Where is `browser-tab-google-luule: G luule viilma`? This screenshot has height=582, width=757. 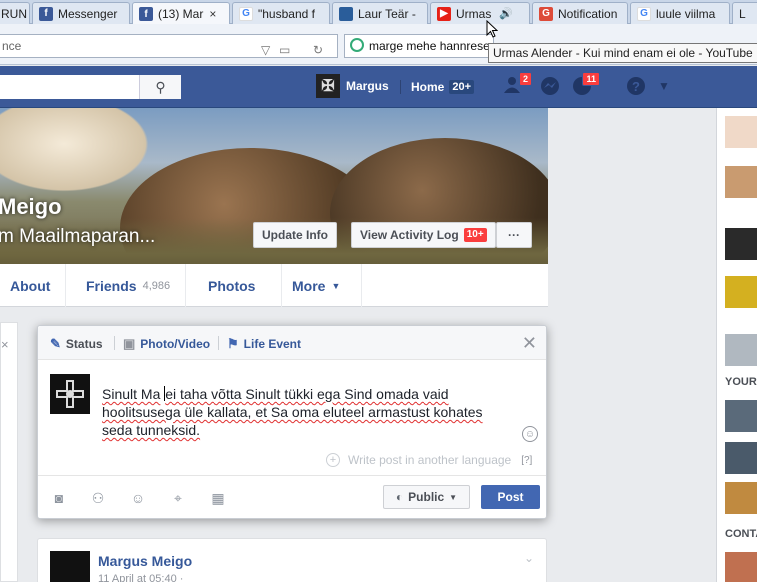
browser-tab-google-luule: G luule viilma is located at coordinates (680, 13).